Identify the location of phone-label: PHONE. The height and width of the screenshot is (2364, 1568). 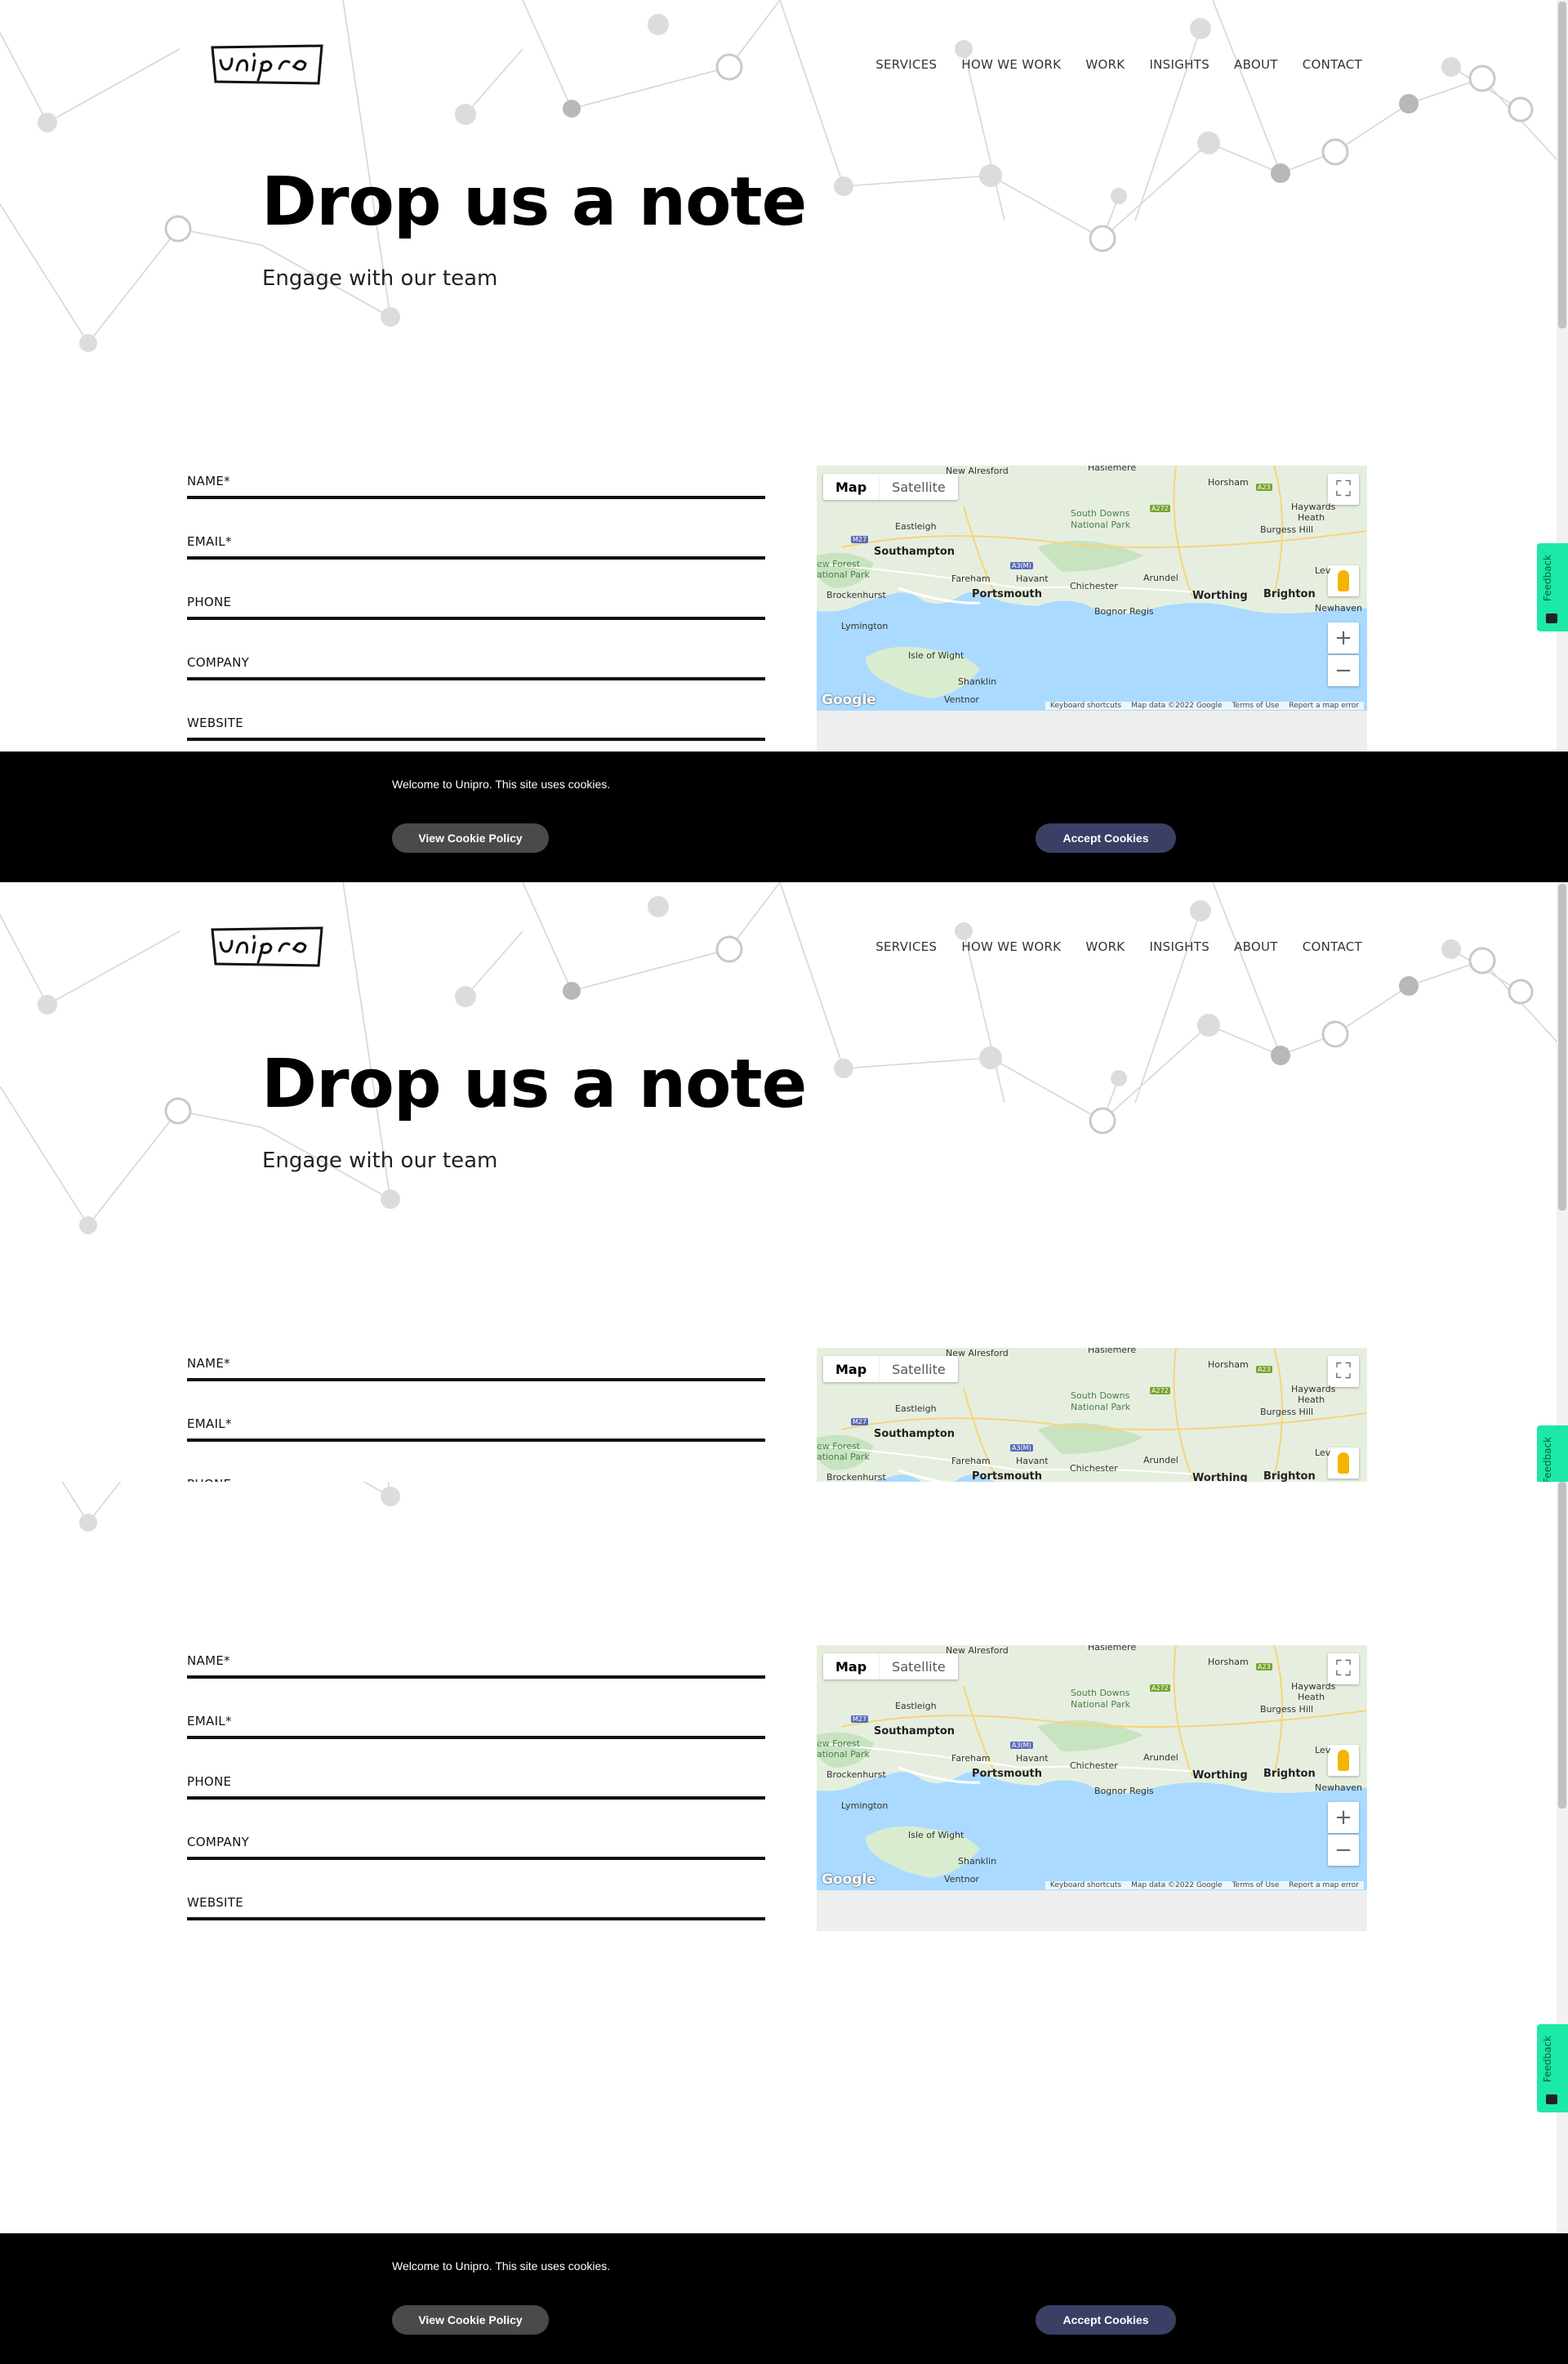
(209, 1781).